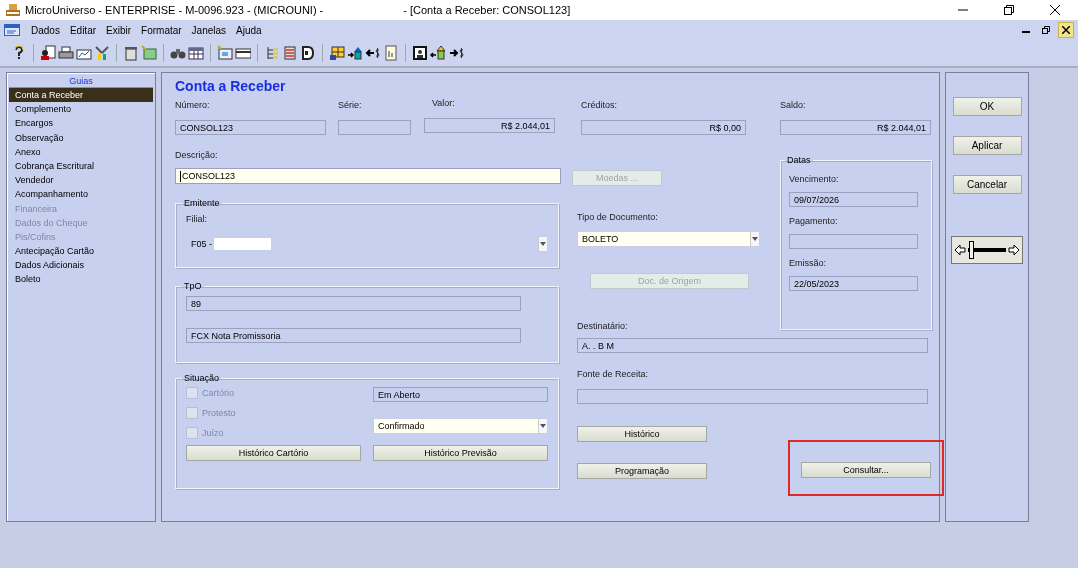 The height and width of the screenshot is (568, 1078). I want to click on menu-item: Formatar, so click(161, 30).